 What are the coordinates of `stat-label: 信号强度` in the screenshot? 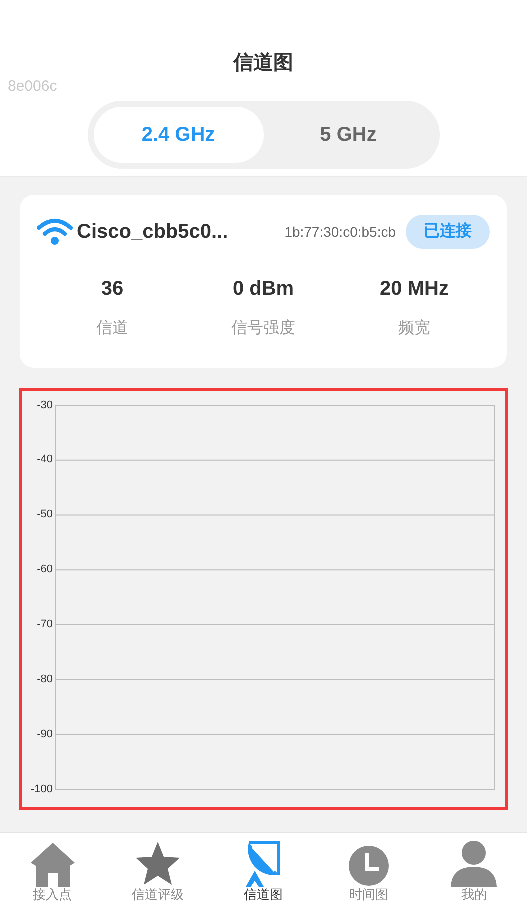 It's located at (264, 329).